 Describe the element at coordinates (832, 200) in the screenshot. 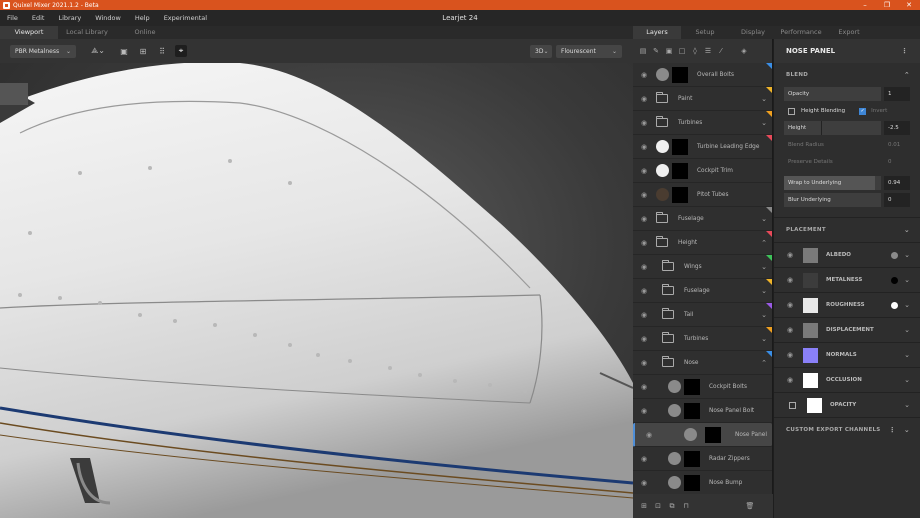

I see `blur-underlying-slider: Blur Underlying` at that location.